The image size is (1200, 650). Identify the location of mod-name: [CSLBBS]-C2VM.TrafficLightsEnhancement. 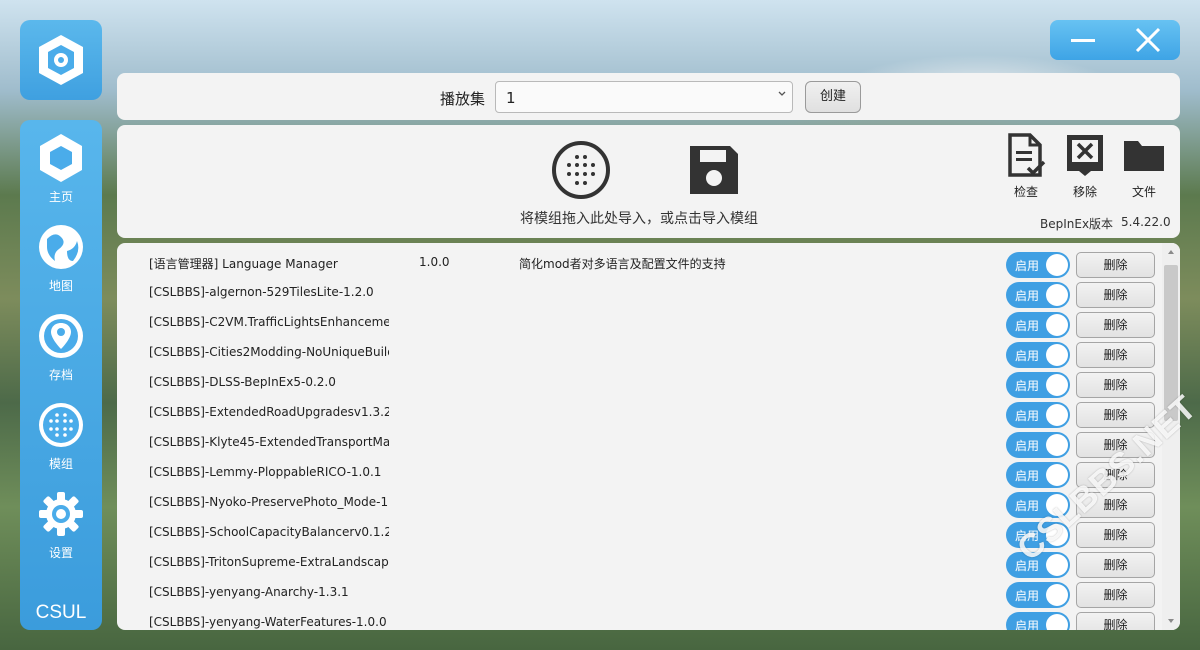
(269, 322).